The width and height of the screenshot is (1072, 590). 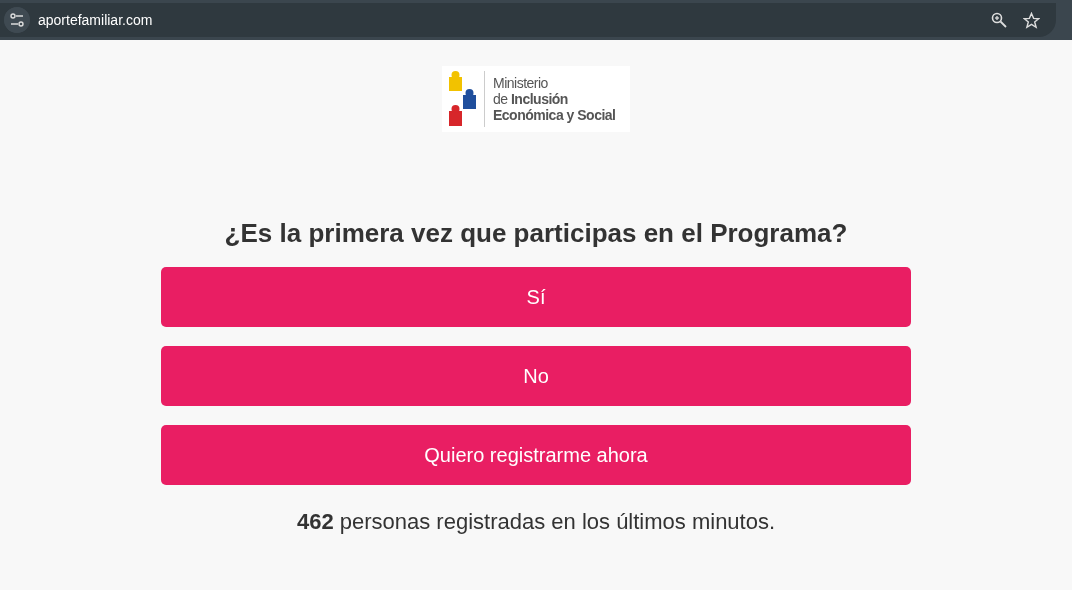 I want to click on answer-button: Quiero registrarme ahora, so click(x=536, y=455).